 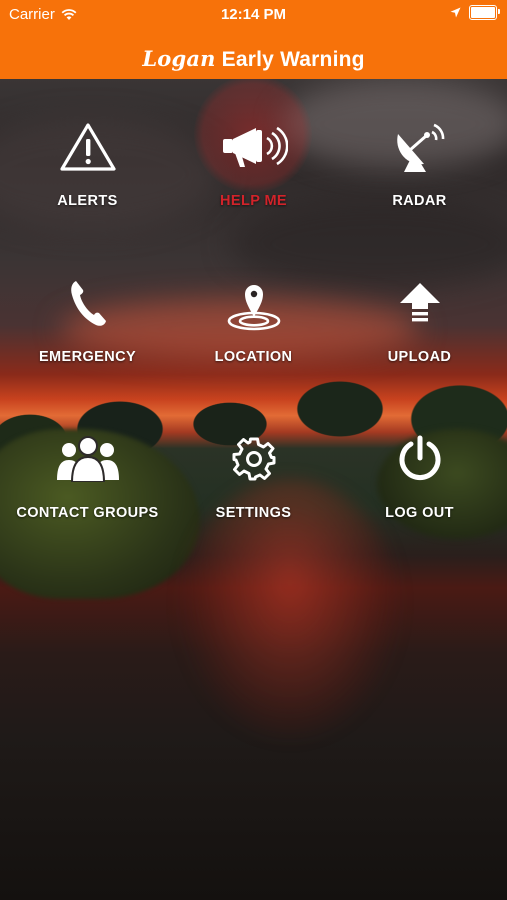 I want to click on menu-item-help-me: HELP ME, so click(x=253, y=155).